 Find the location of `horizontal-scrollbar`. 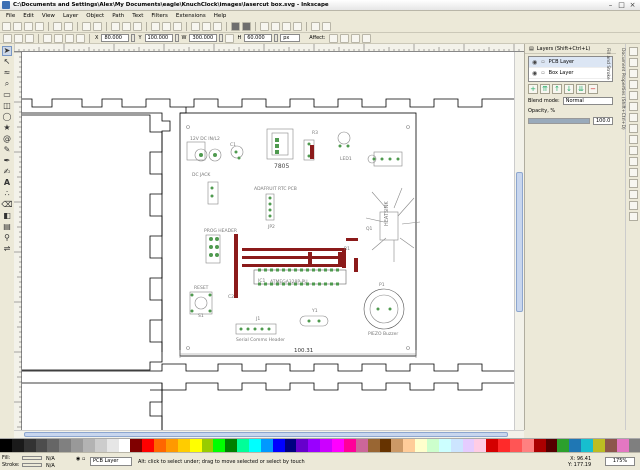

horizontal-scrollbar is located at coordinates (269, 434).